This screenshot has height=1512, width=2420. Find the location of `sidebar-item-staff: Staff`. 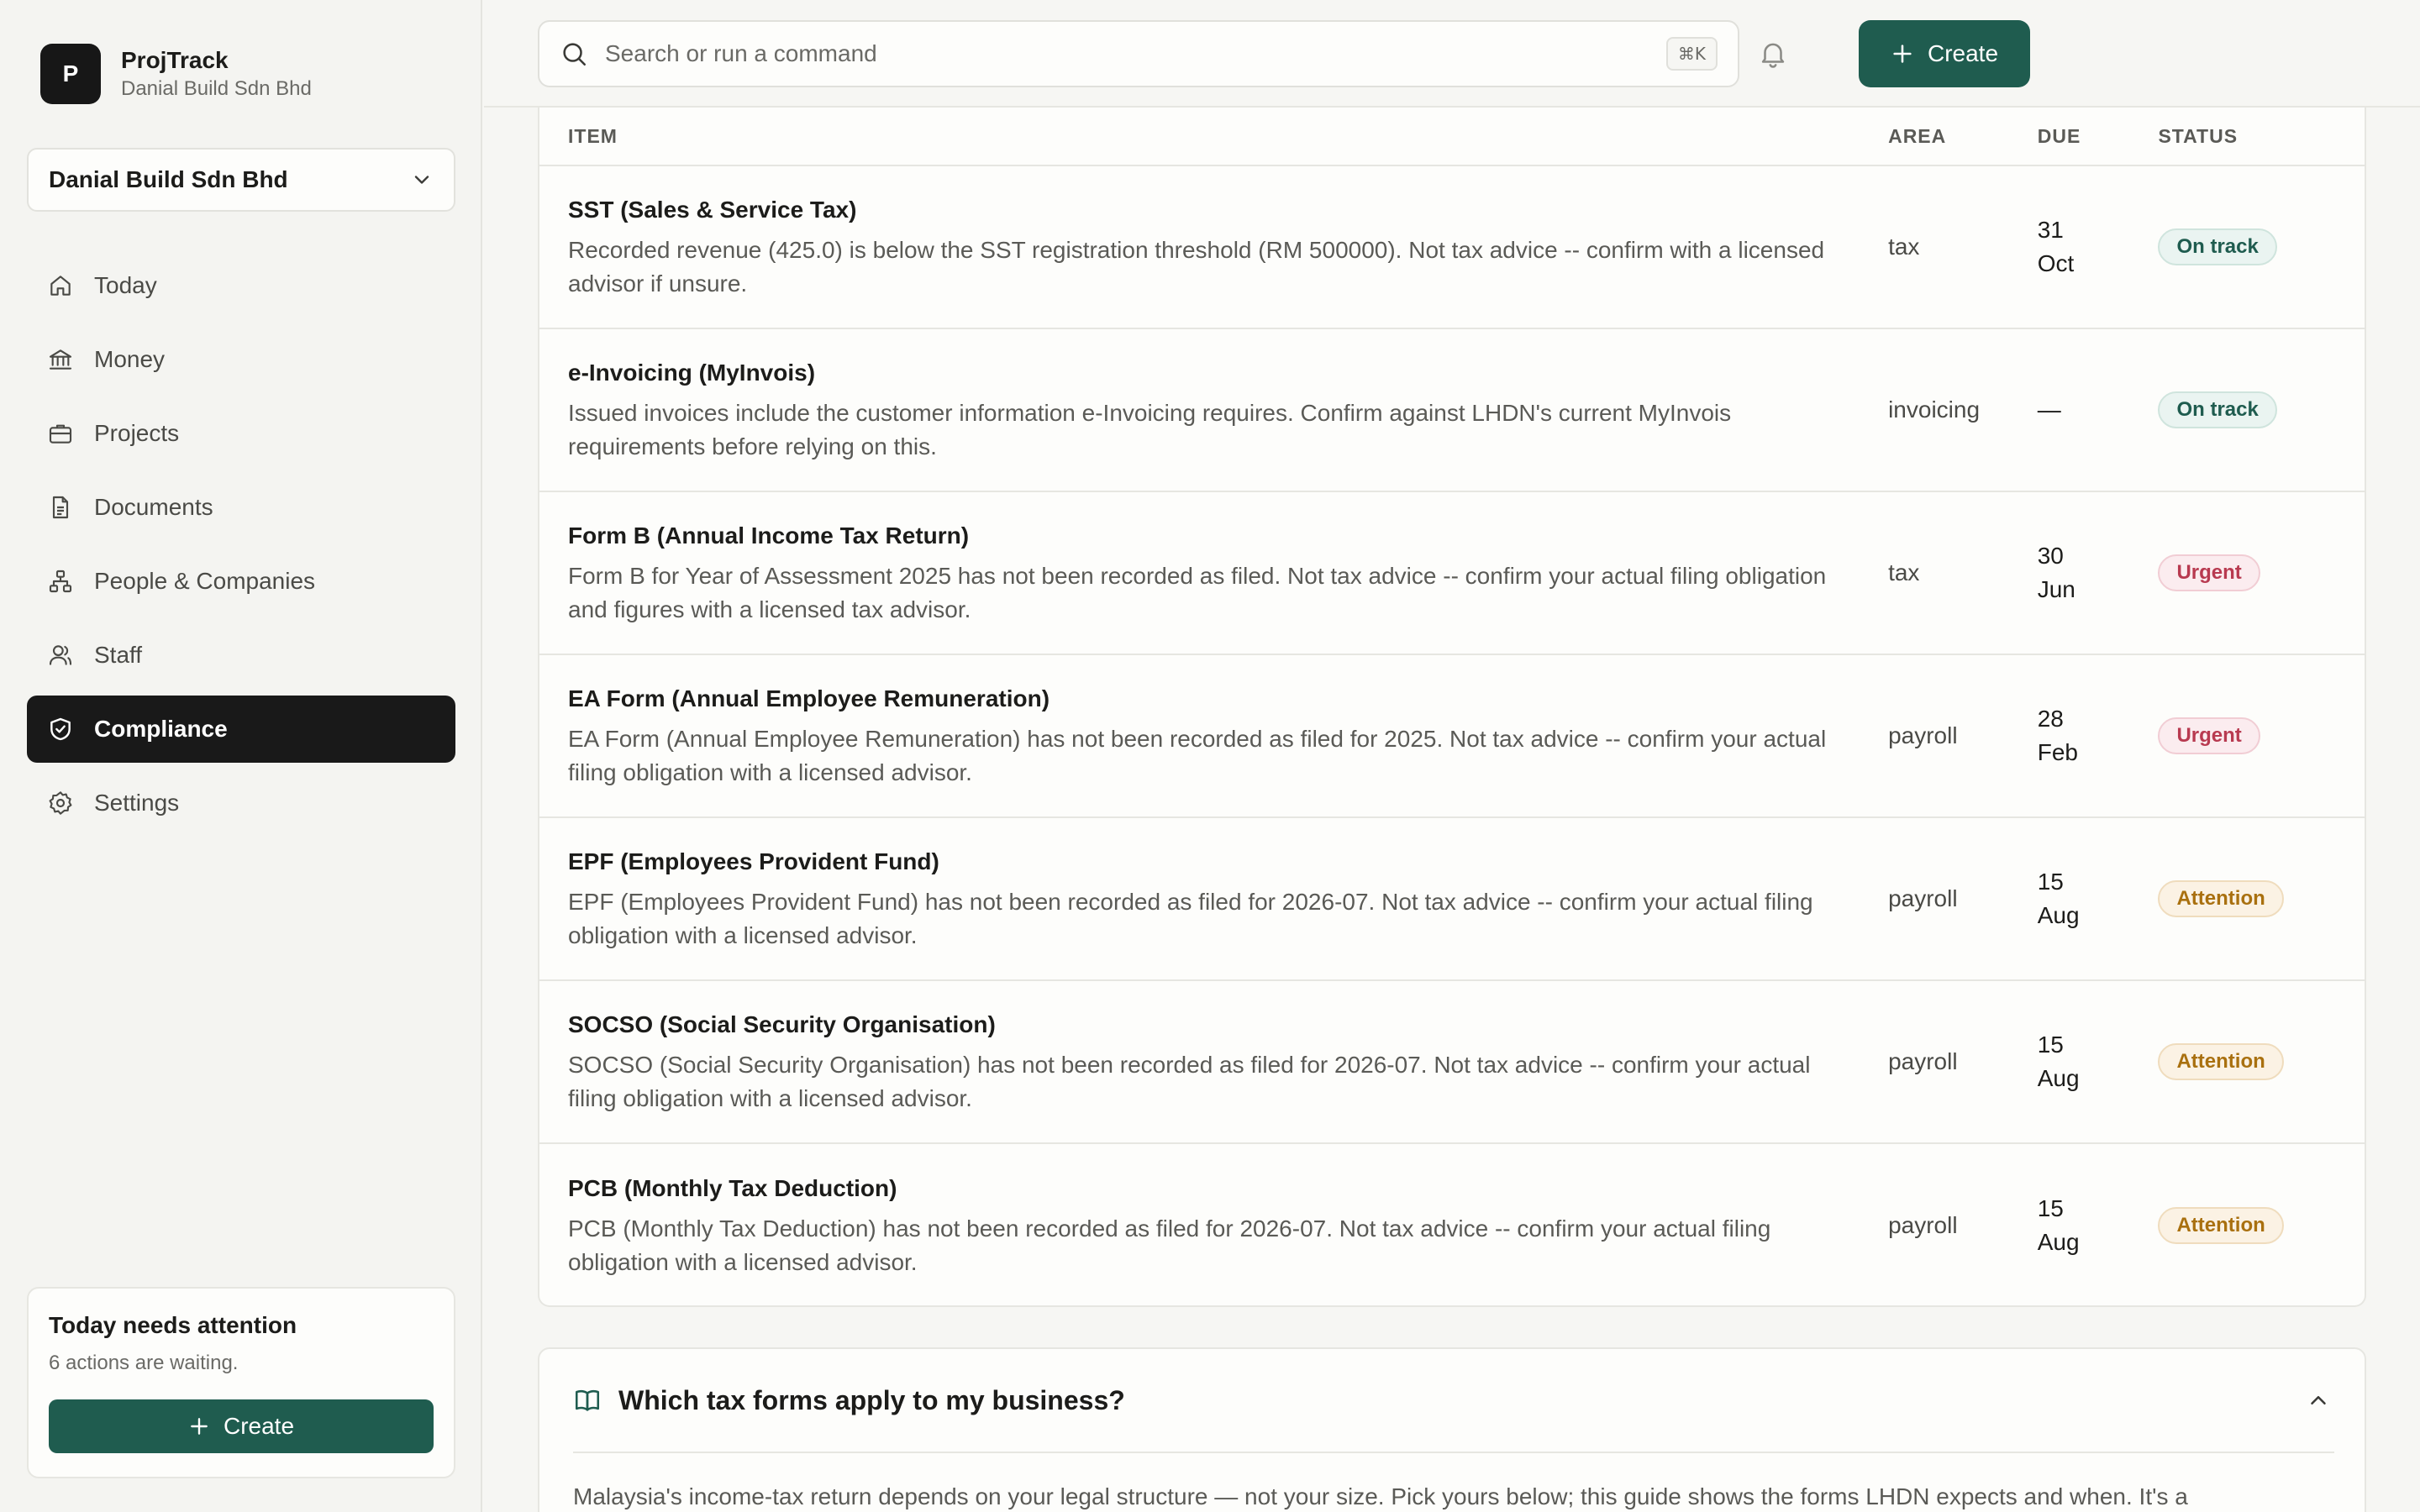

sidebar-item-staff: Staff is located at coordinates (241, 655).